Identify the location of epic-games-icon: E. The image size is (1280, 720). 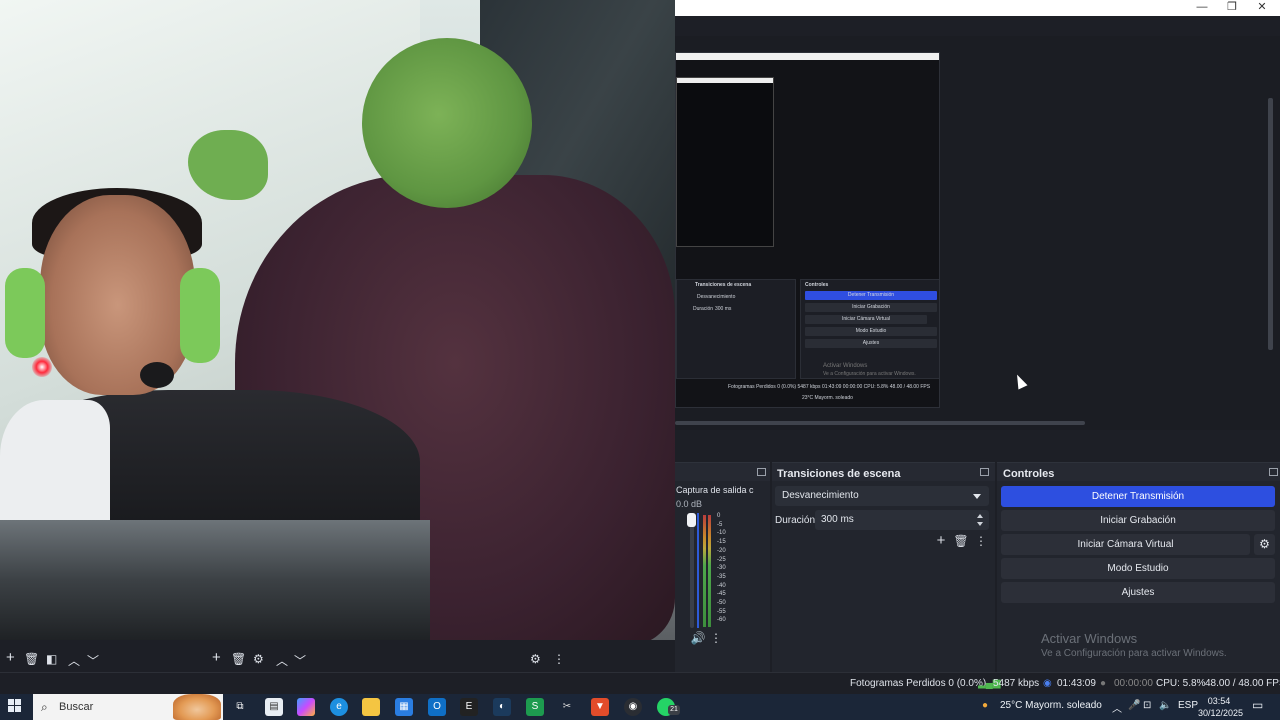
(469, 707).